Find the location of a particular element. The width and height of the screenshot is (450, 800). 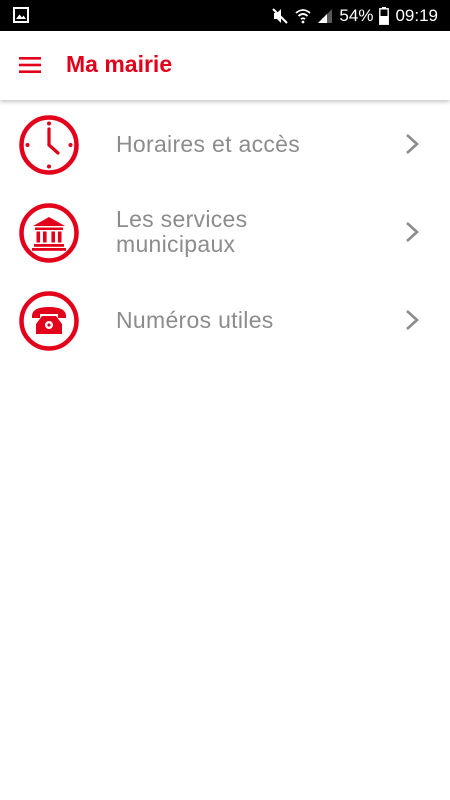

clock-icon is located at coordinates (49, 145).